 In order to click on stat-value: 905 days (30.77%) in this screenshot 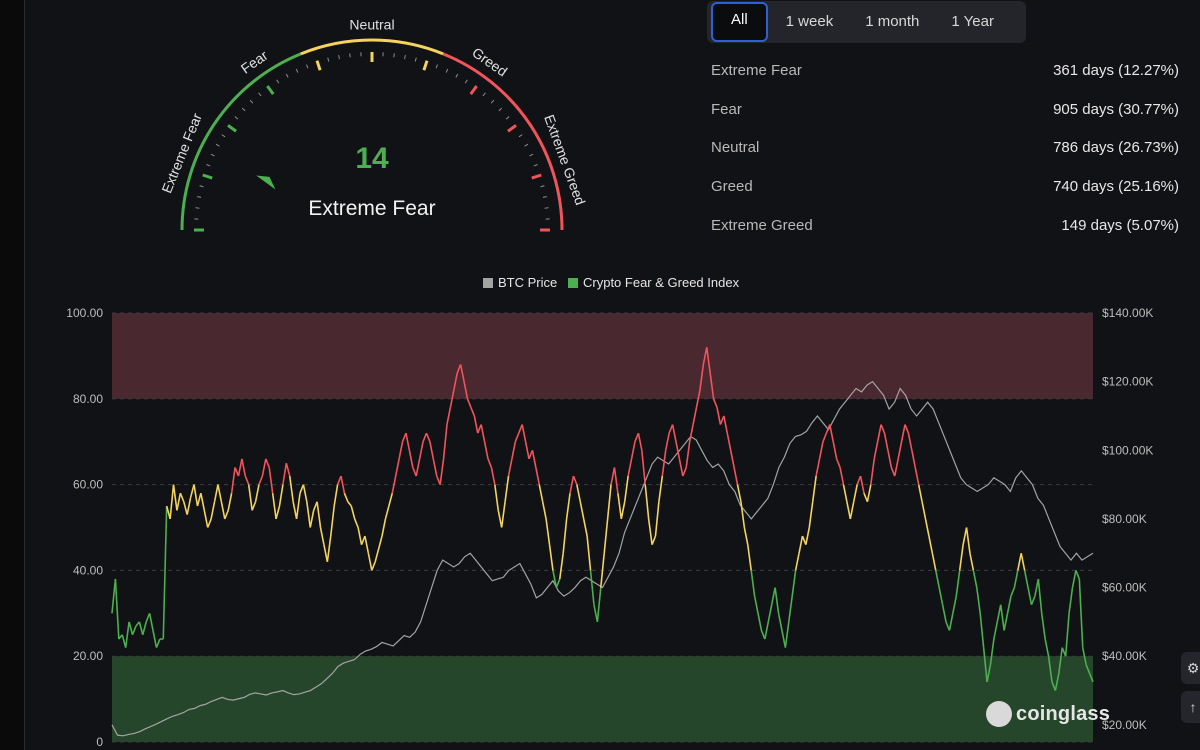, I will do `click(1116, 109)`.